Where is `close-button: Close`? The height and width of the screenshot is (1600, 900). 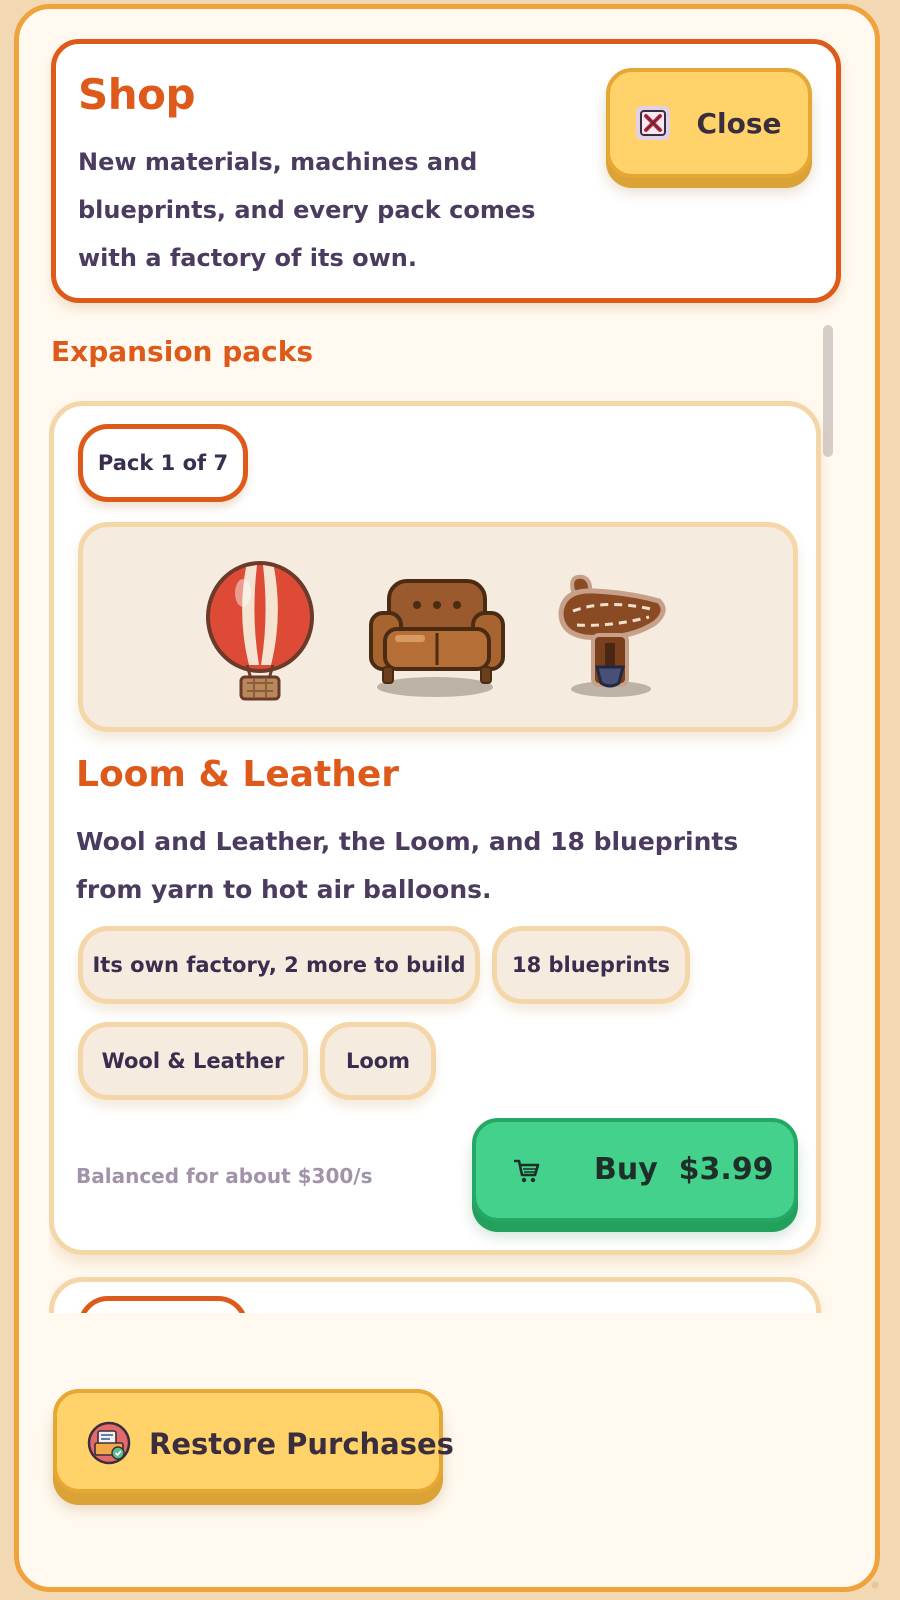 close-button: Close is located at coordinates (709, 123).